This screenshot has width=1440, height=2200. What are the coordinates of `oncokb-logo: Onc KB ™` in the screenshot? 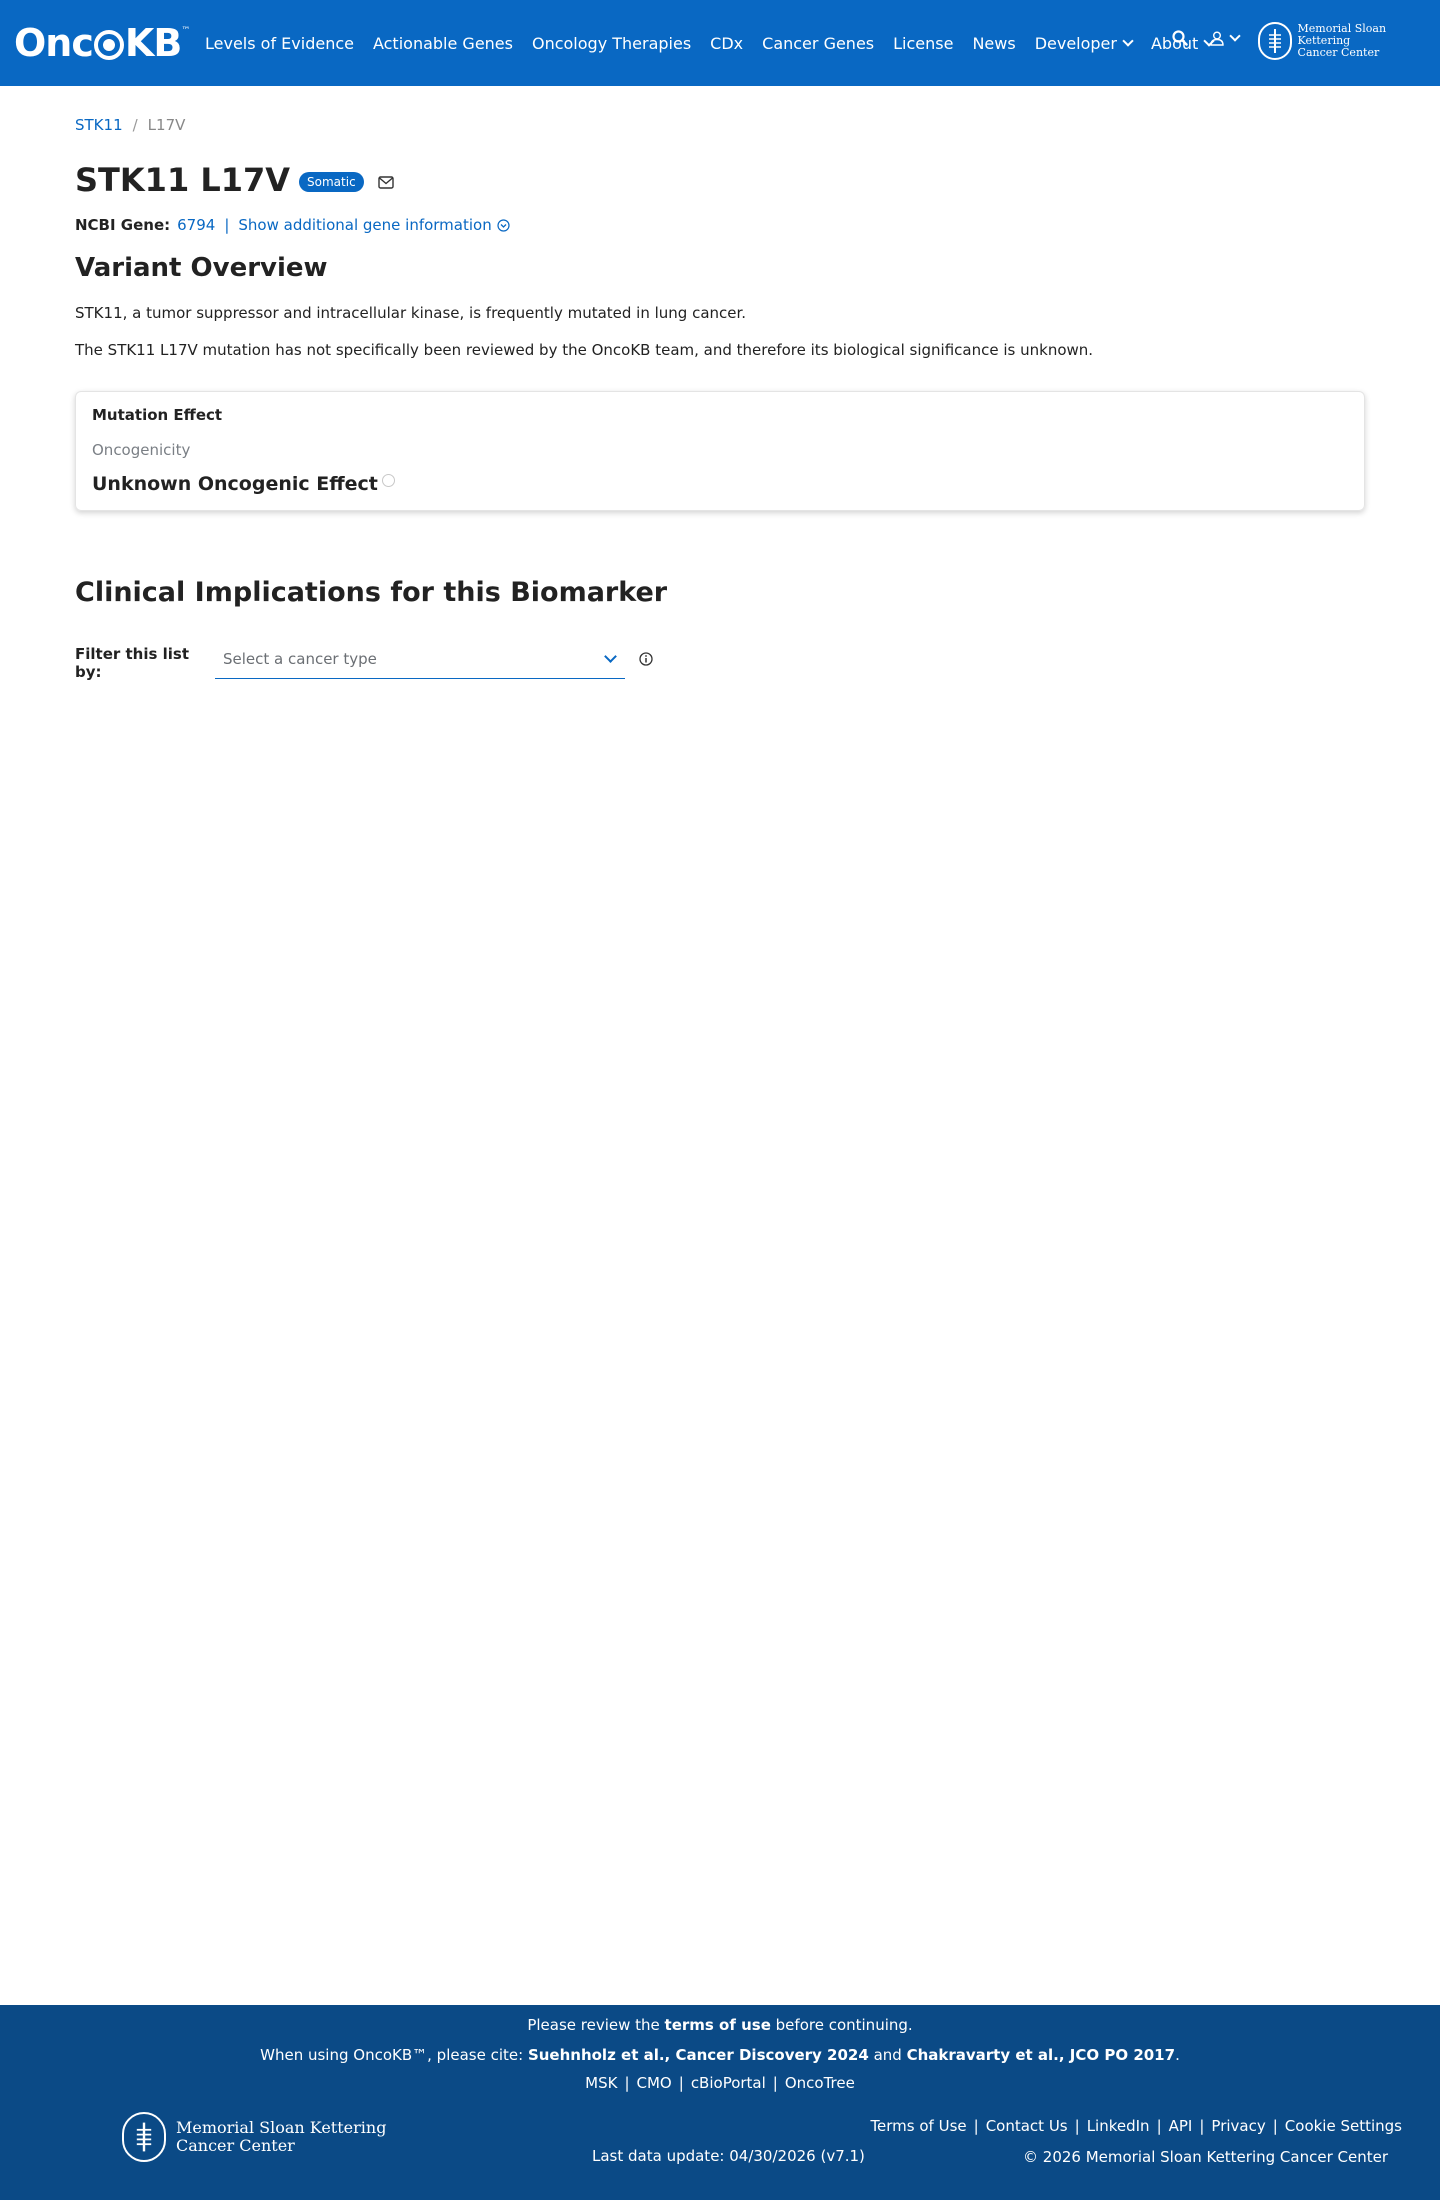 It's located at (102, 43).